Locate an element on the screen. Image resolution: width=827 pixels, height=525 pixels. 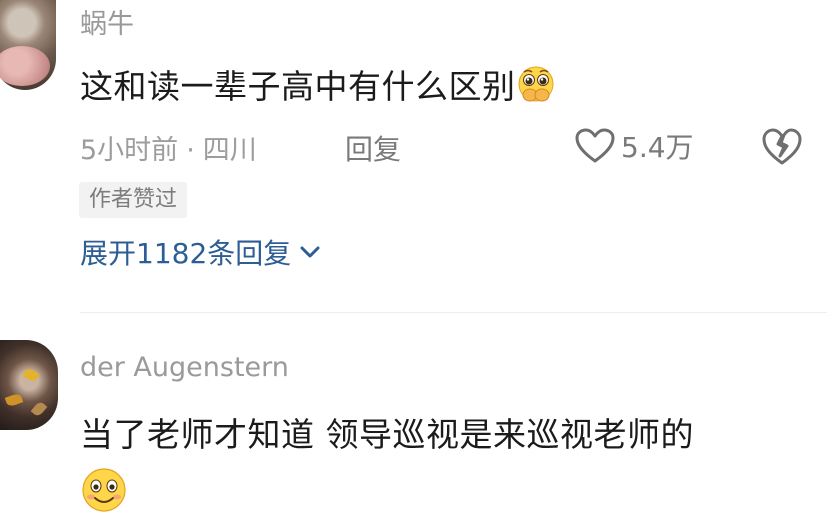
timestamp: 5小时前 is located at coordinates (129, 150).